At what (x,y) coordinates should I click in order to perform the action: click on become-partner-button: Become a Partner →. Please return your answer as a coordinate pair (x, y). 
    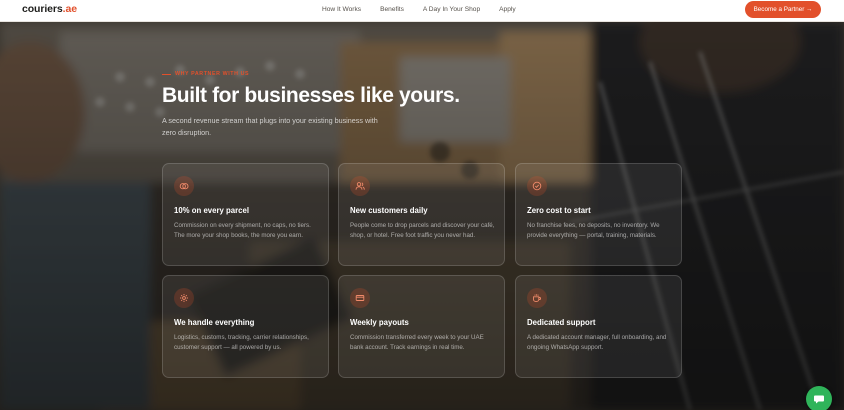
    Looking at the image, I should click on (783, 9).